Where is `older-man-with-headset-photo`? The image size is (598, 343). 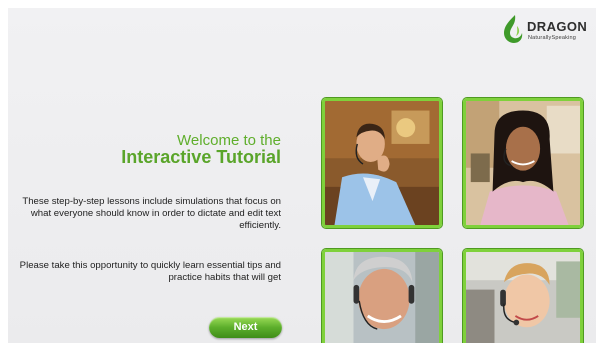
older-man-with-headset-photo is located at coordinates (382, 296).